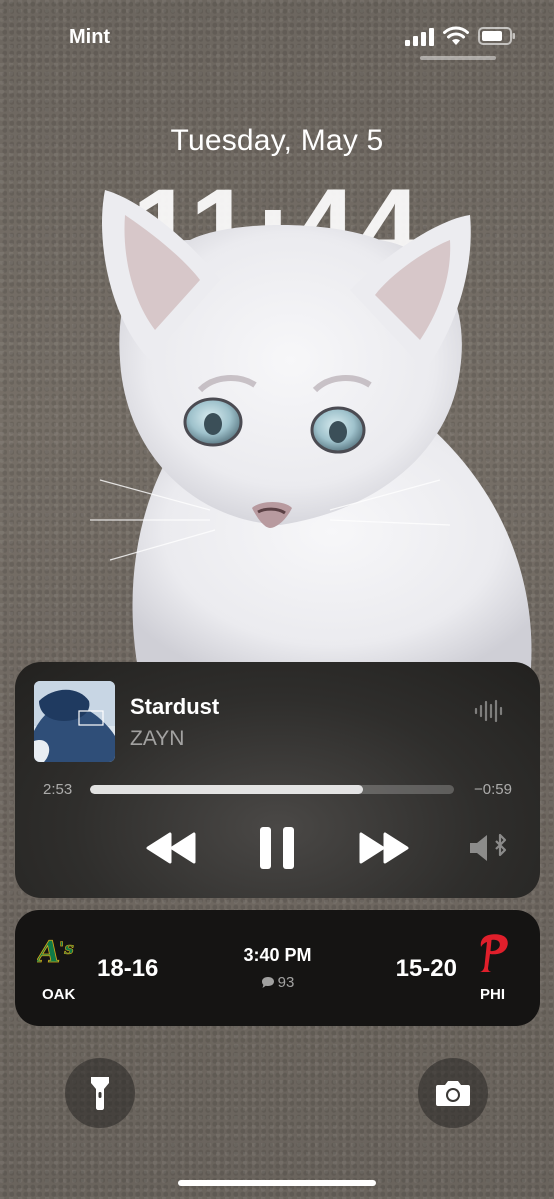 The width and height of the screenshot is (554, 1199). What do you see at coordinates (456, 35) in the screenshot?
I see `wifi-icon` at bounding box center [456, 35].